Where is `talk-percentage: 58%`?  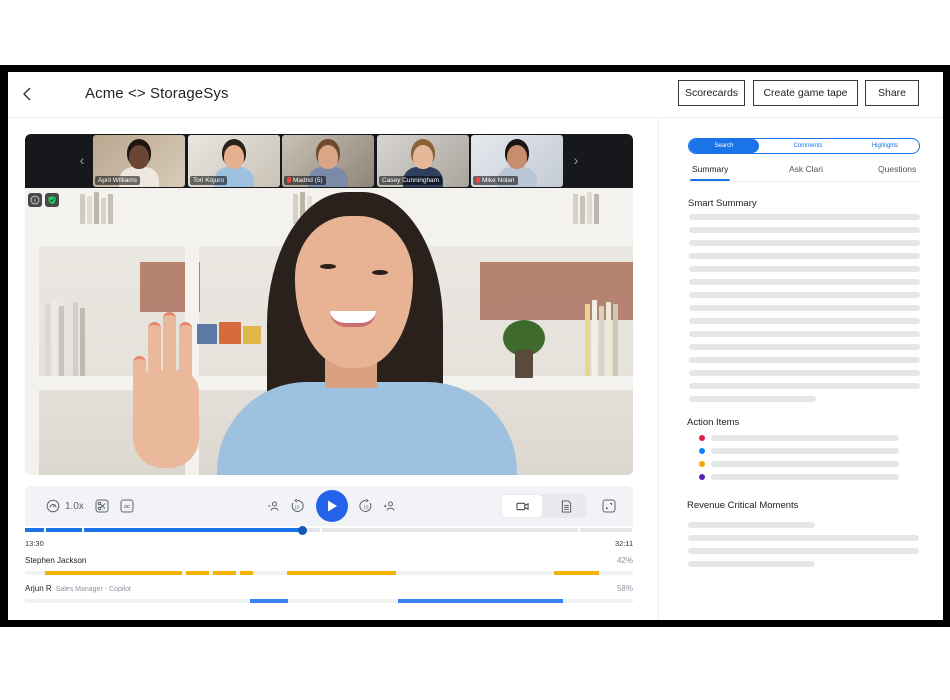
talk-percentage: 58% is located at coordinates (624, 588).